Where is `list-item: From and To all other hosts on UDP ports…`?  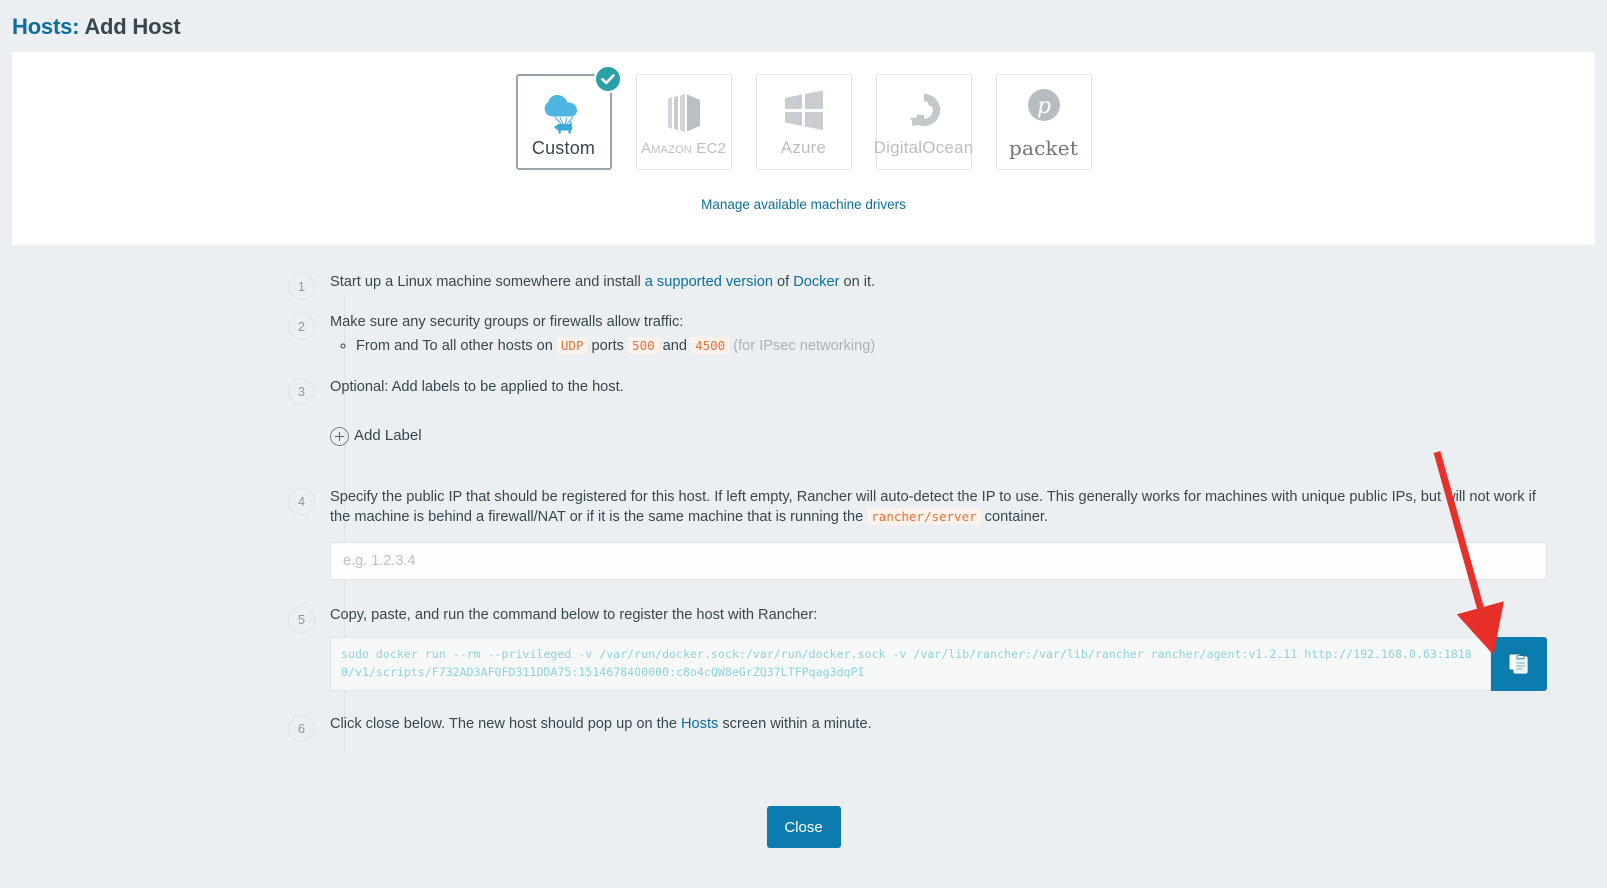 list-item: From and To all other hosts on UDP ports… is located at coordinates (951, 347).